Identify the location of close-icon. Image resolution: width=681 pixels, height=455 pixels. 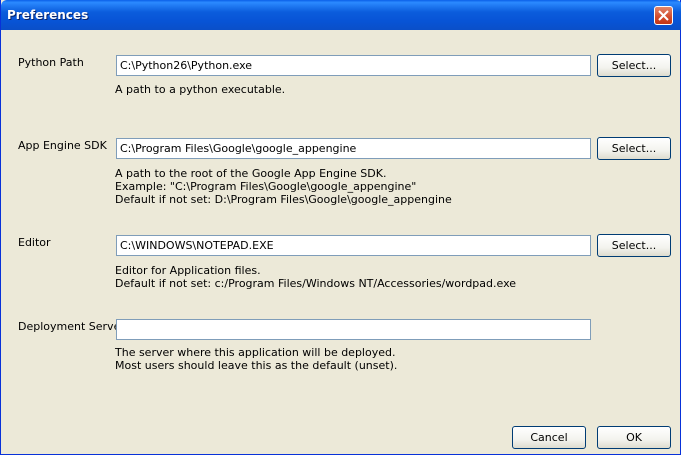
(663, 15).